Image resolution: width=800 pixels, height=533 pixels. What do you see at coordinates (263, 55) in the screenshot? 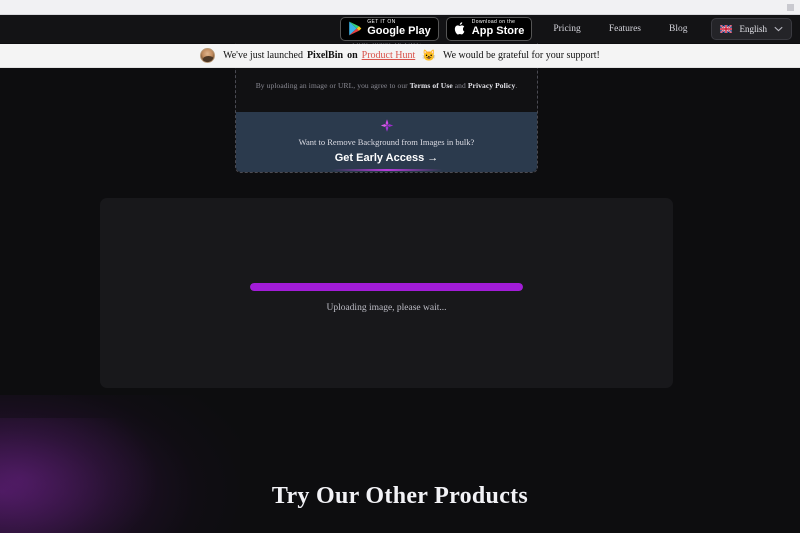
I see `banner-text-before: We've just launched` at bounding box center [263, 55].